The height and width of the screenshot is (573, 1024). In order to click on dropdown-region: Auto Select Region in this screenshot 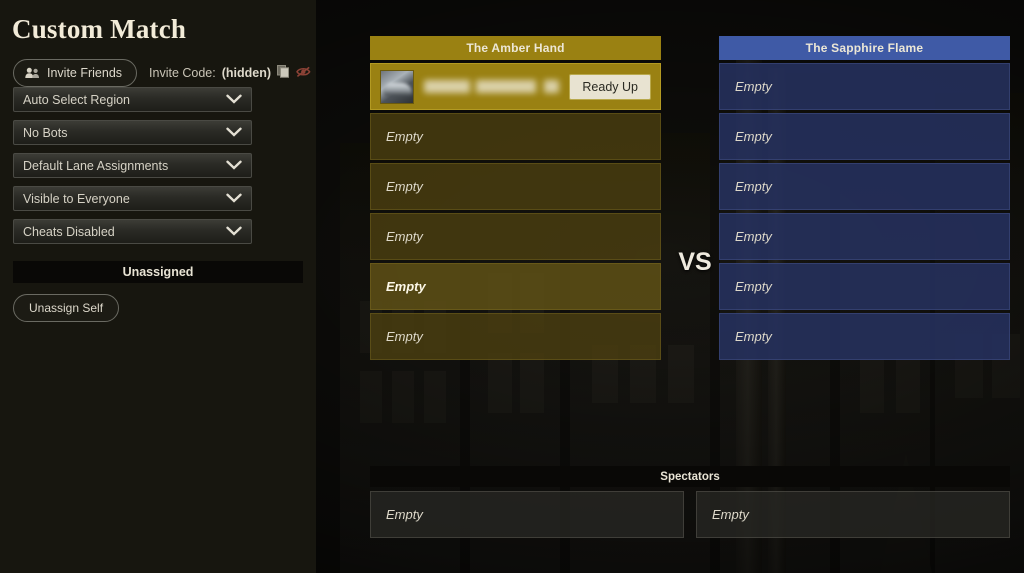, I will do `click(132, 99)`.